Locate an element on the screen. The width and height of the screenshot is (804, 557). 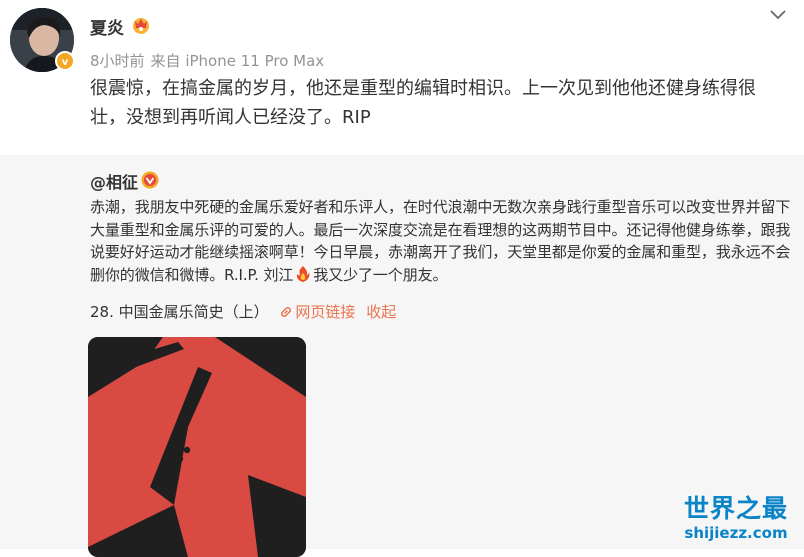
web-link: 网页链接 is located at coordinates (325, 312).